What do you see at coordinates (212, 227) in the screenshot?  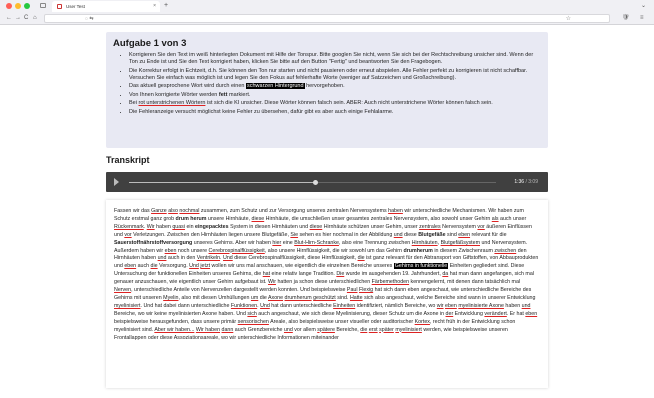 I see `corrected-word: eingepacktes` at bounding box center [212, 227].